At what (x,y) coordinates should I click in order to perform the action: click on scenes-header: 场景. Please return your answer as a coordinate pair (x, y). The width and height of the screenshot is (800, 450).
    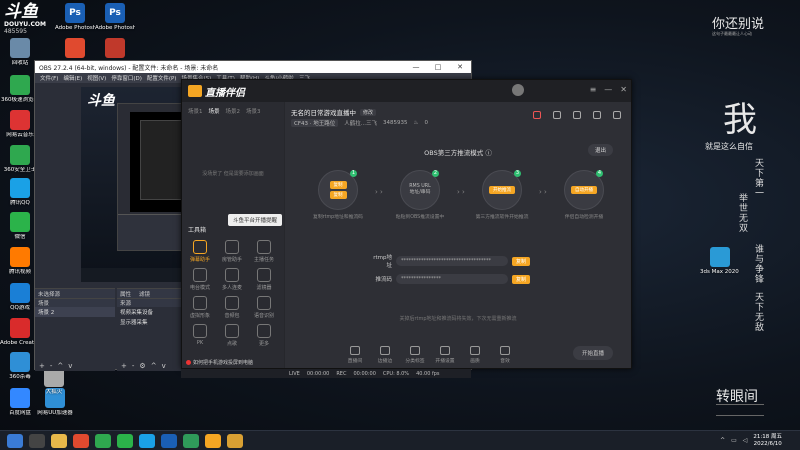
    Looking at the image, I should click on (75, 302).